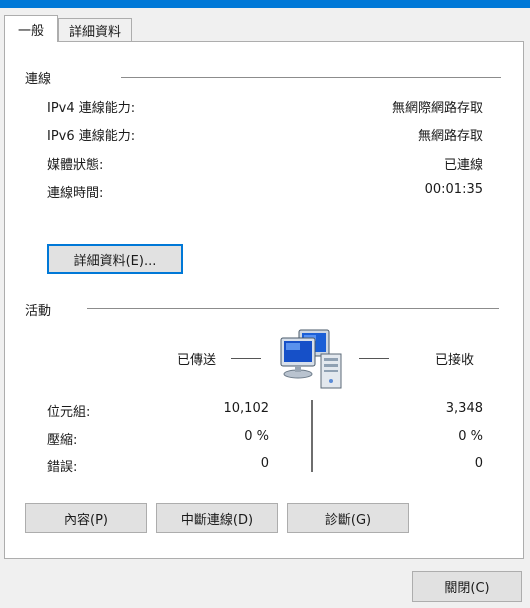 The image size is (530, 608). Describe the element at coordinates (75, 165) in the screenshot. I see `media-state-label: 媒體狀態:` at that location.